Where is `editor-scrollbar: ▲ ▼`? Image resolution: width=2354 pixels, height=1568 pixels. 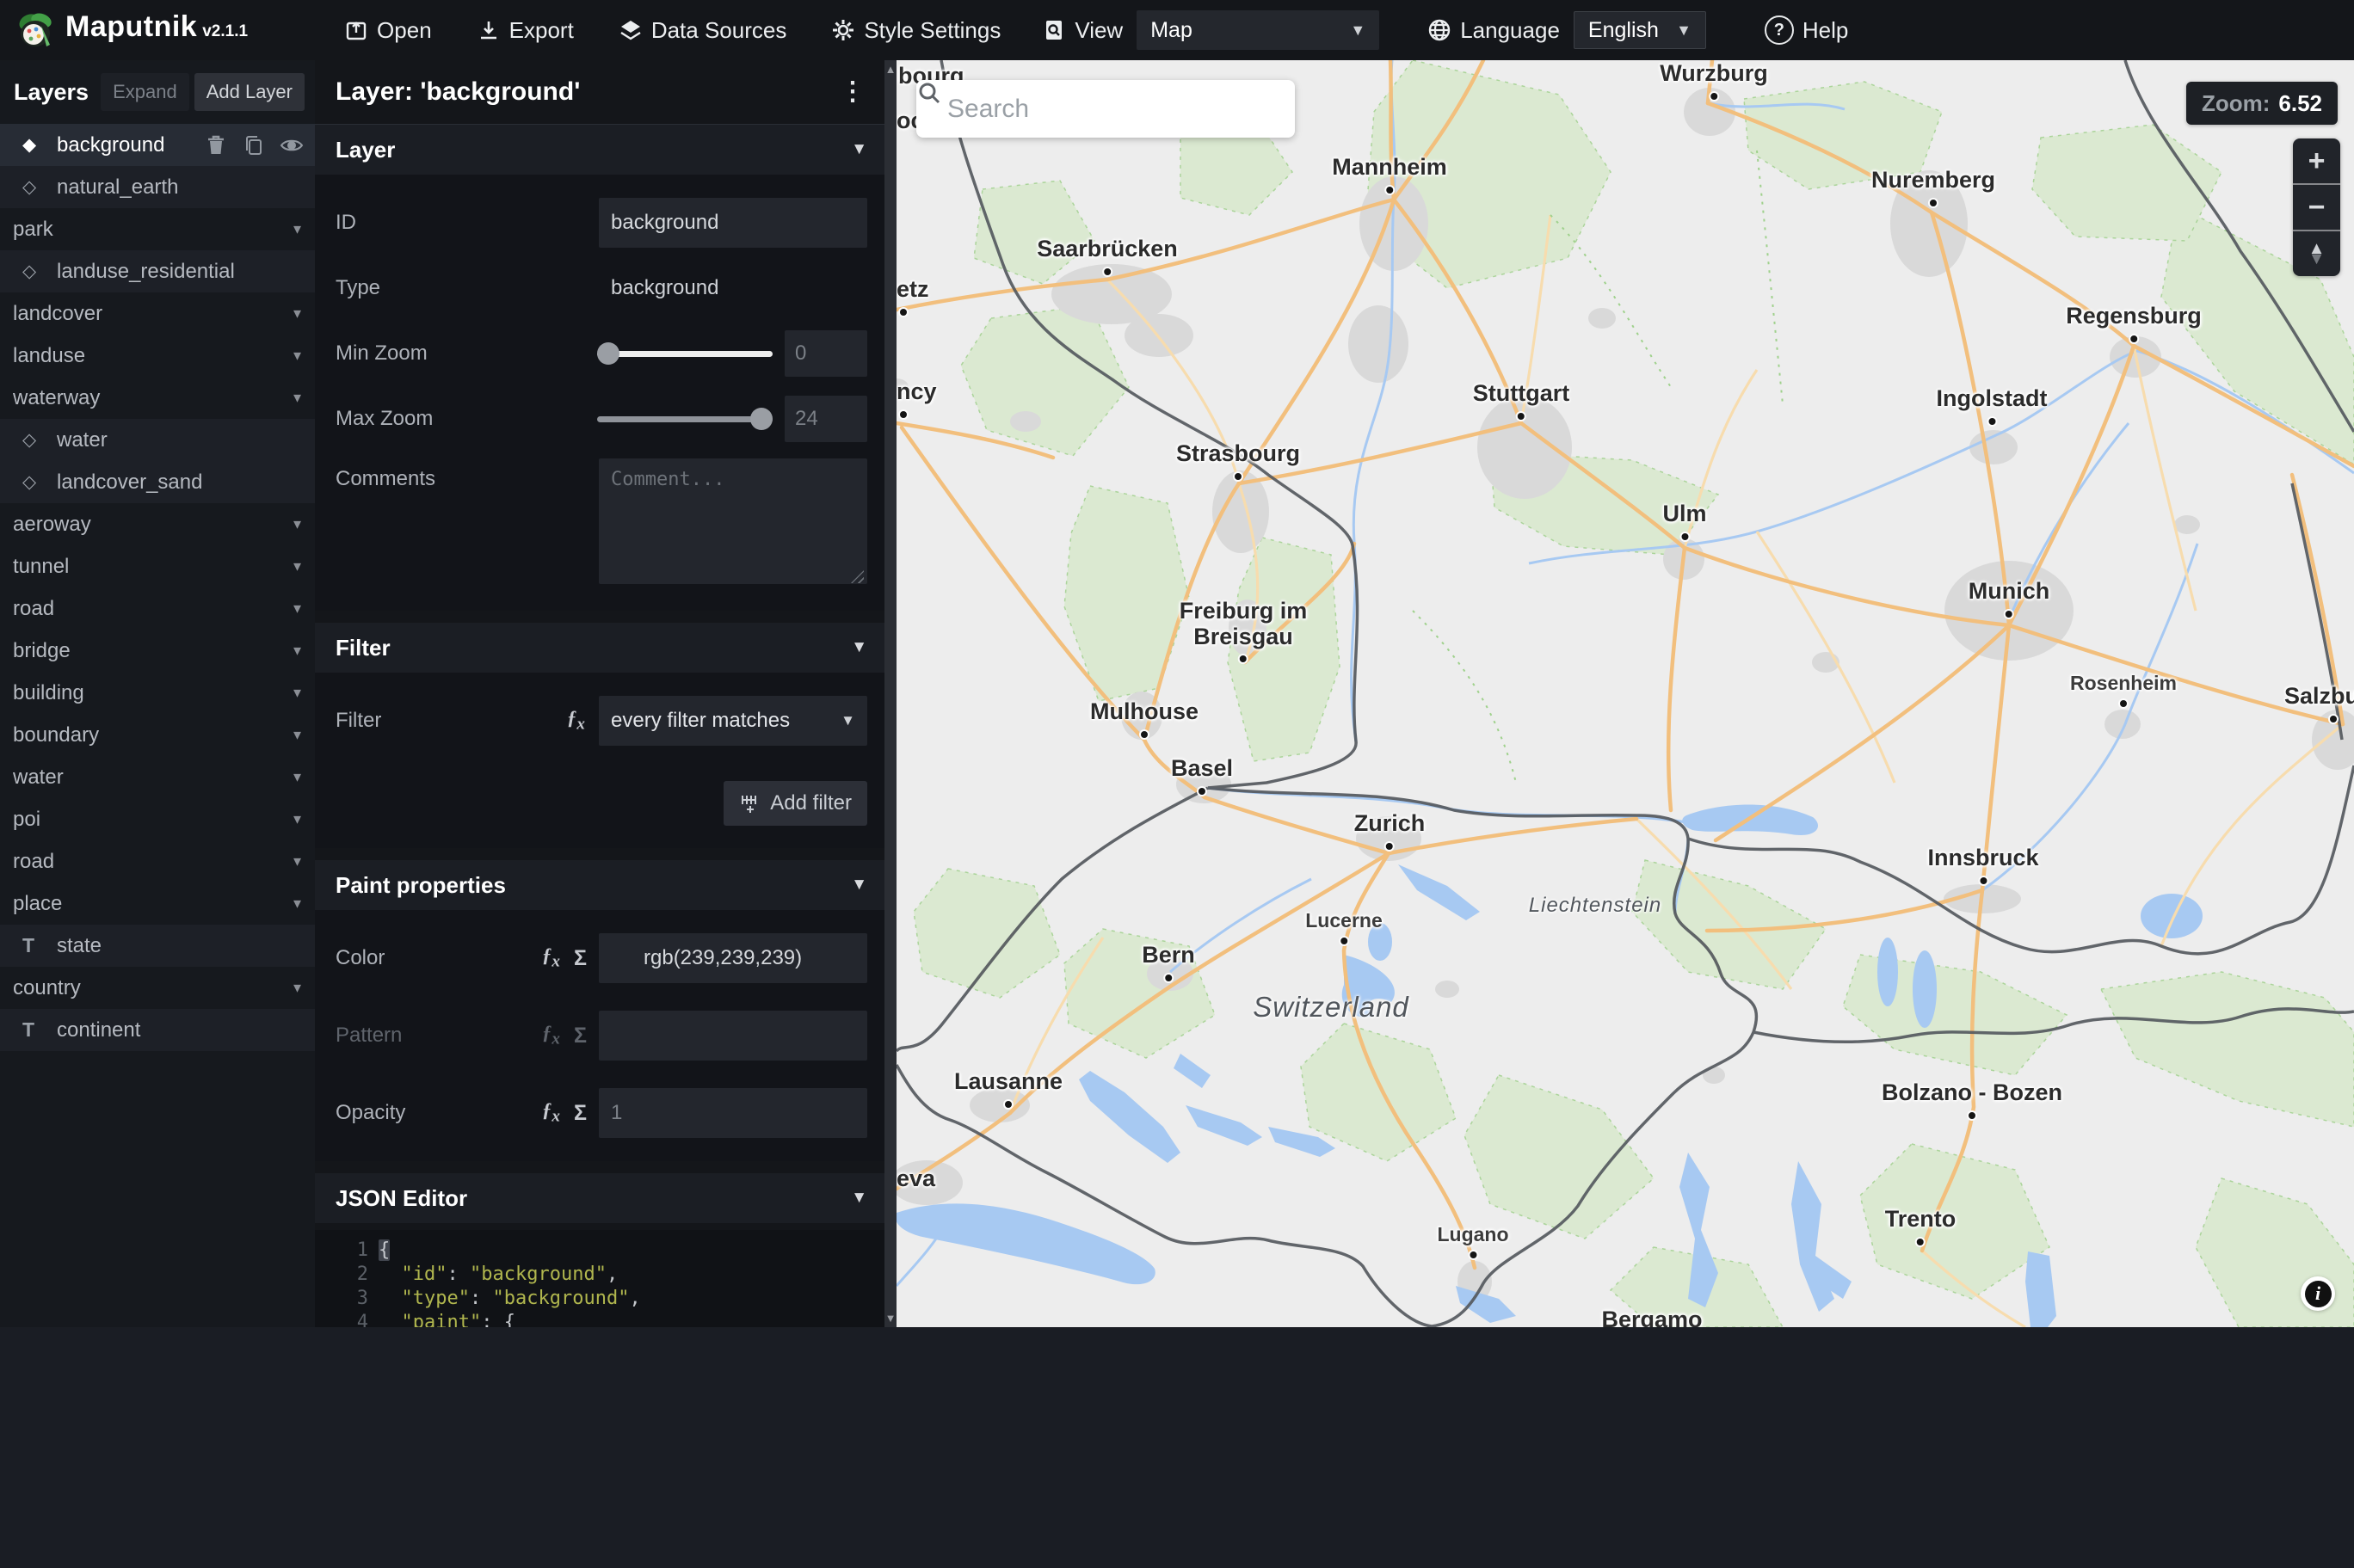
editor-scrollbar: ▲ ▼ is located at coordinates (890, 693).